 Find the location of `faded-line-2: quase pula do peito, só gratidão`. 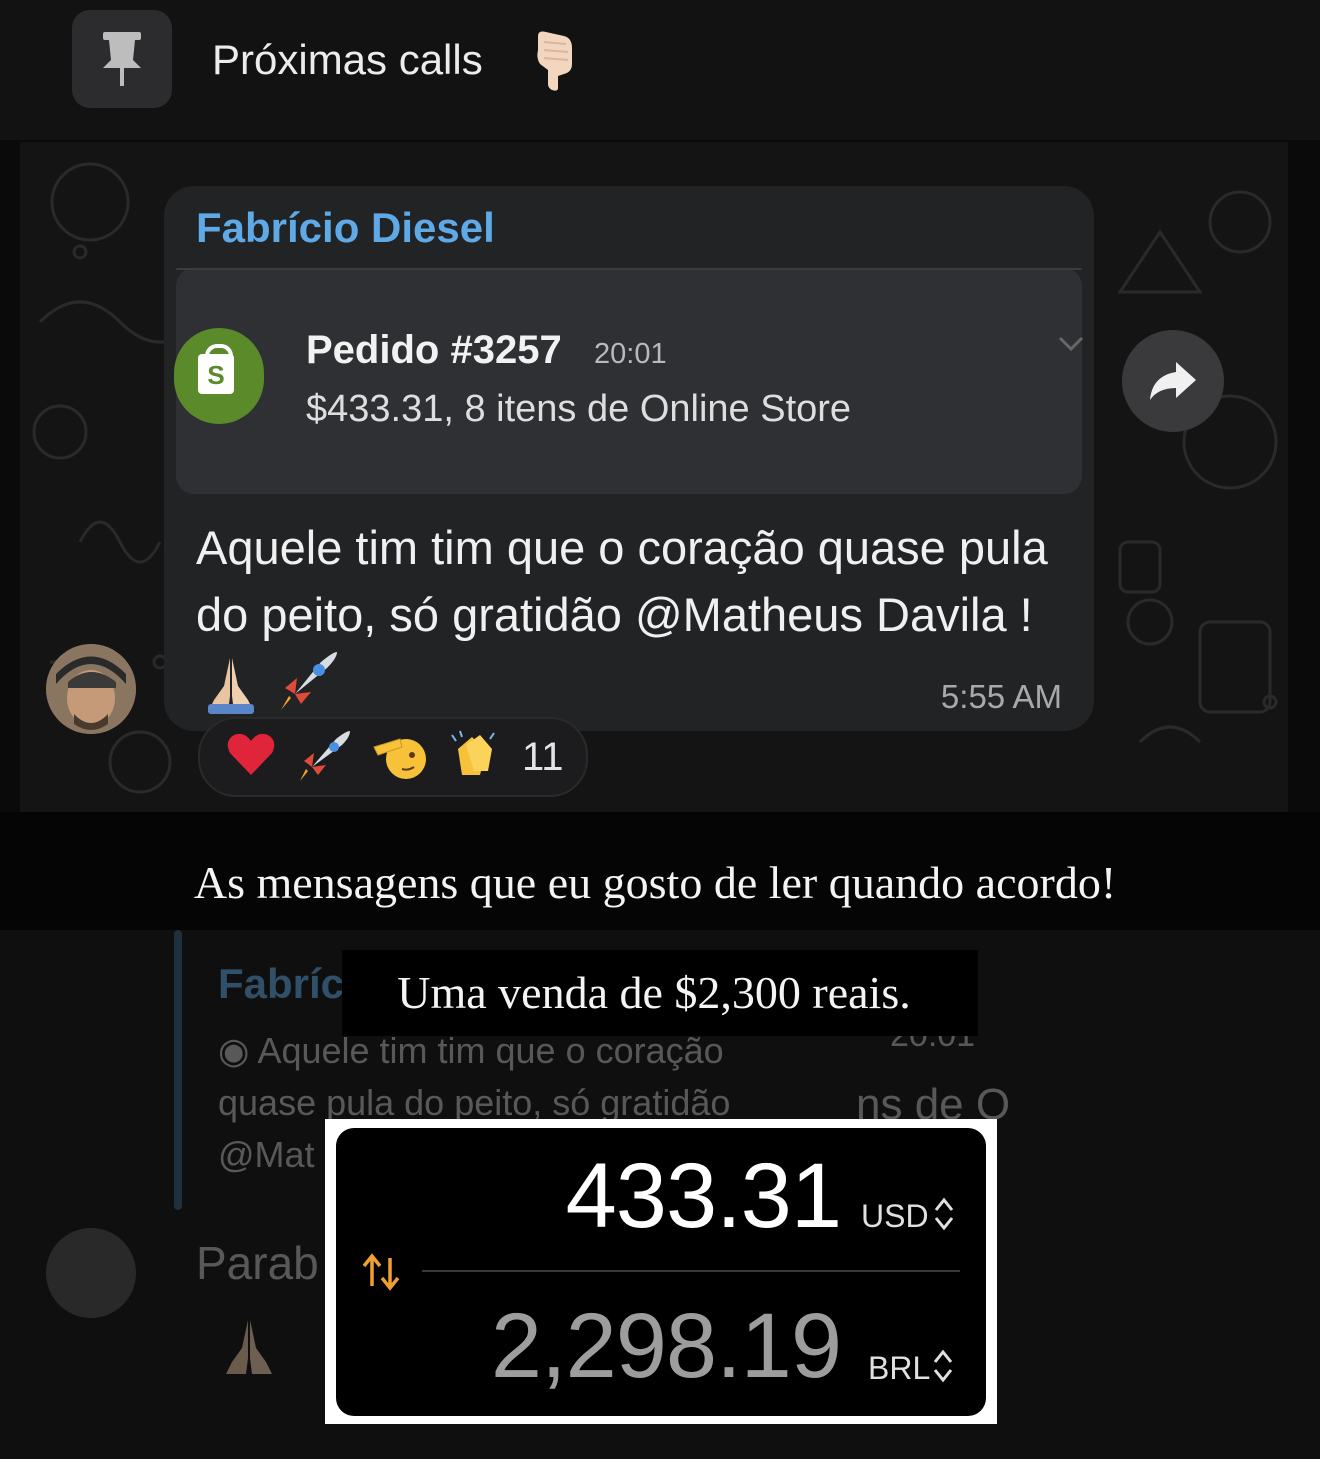

faded-line-2: quase pula do peito, só gratidão is located at coordinates (474, 1102).